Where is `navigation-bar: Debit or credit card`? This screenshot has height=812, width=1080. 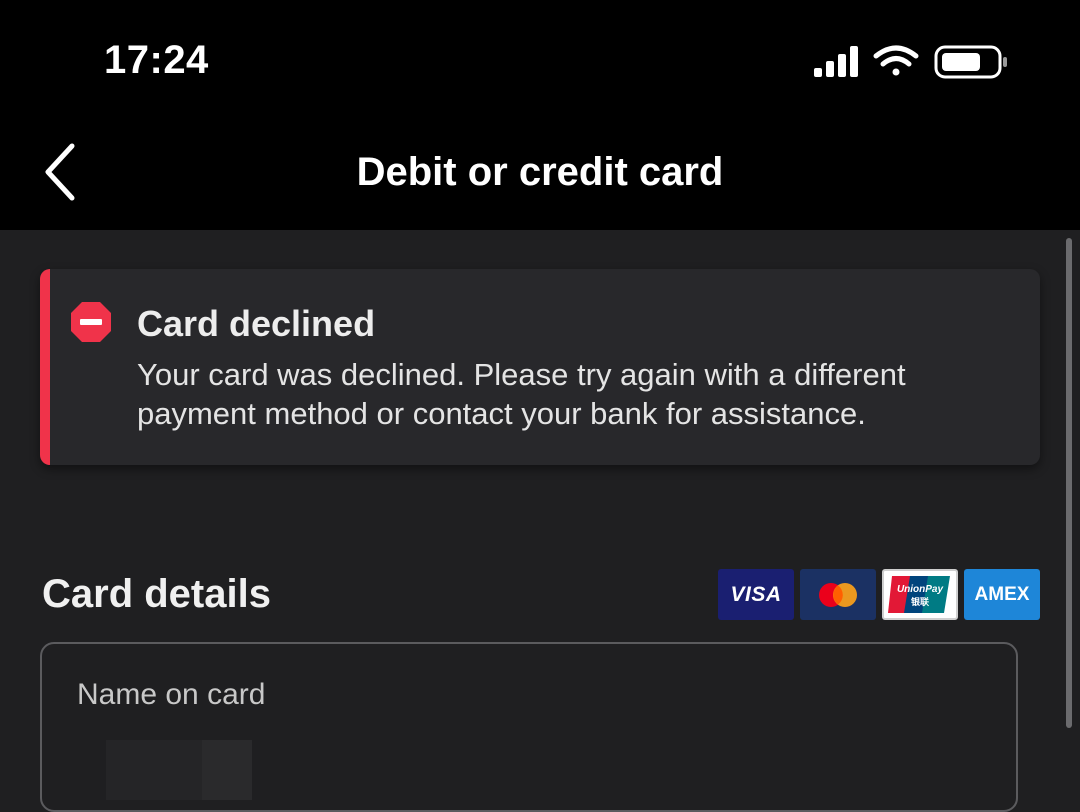 navigation-bar: Debit or credit card is located at coordinates (540, 176).